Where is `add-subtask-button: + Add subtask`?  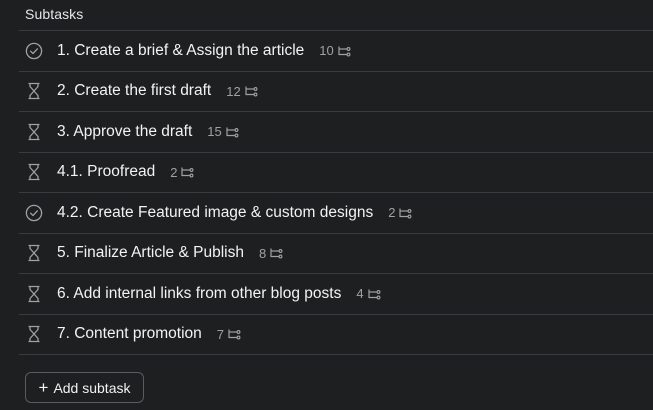
add-subtask-button: + Add subtask is located at coordinates (84, 387).